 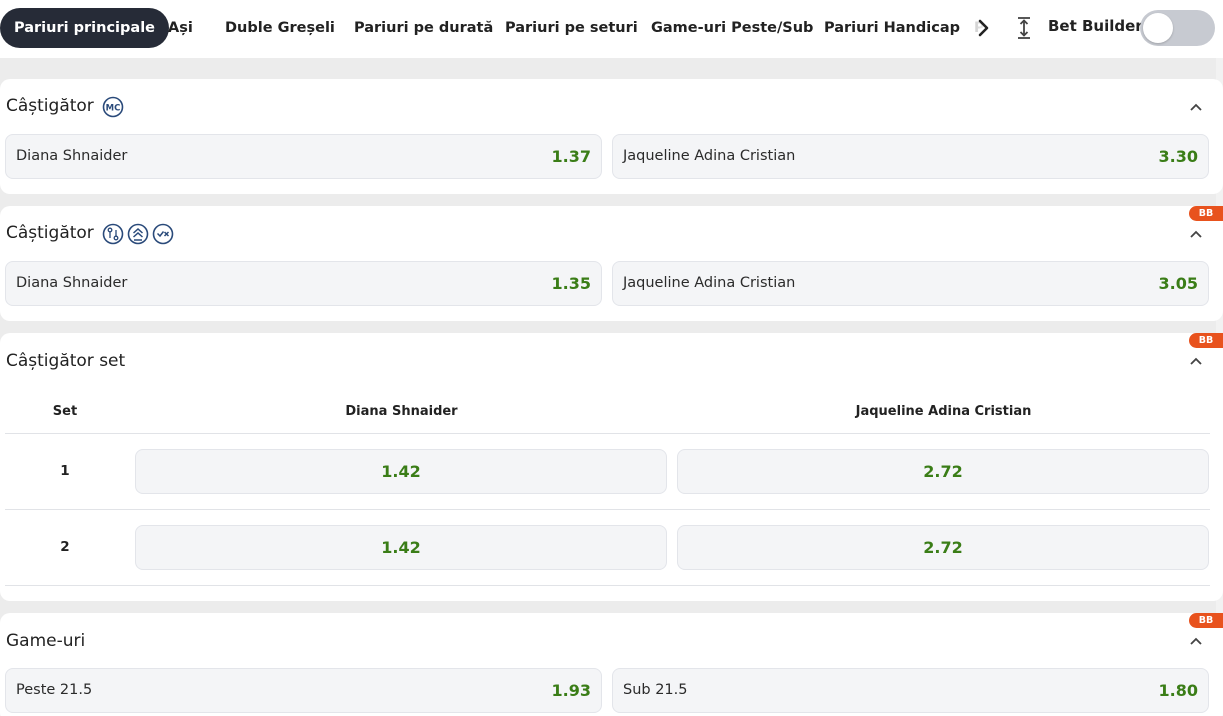 I want to click on column-header-player1: Diana Shnaider, so click(x=401, y=411).